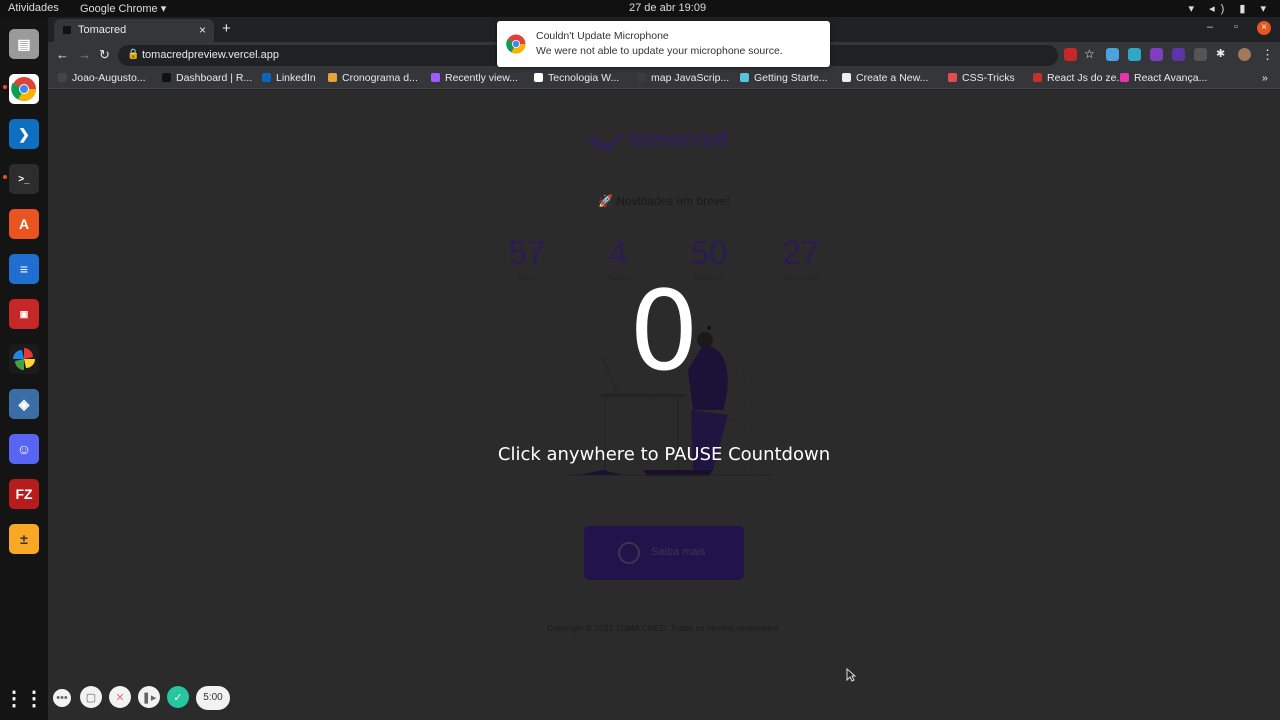 The image size is (1280, 720). I want to click on show-apps-icon: ⋮⋮, so click(24, 698).